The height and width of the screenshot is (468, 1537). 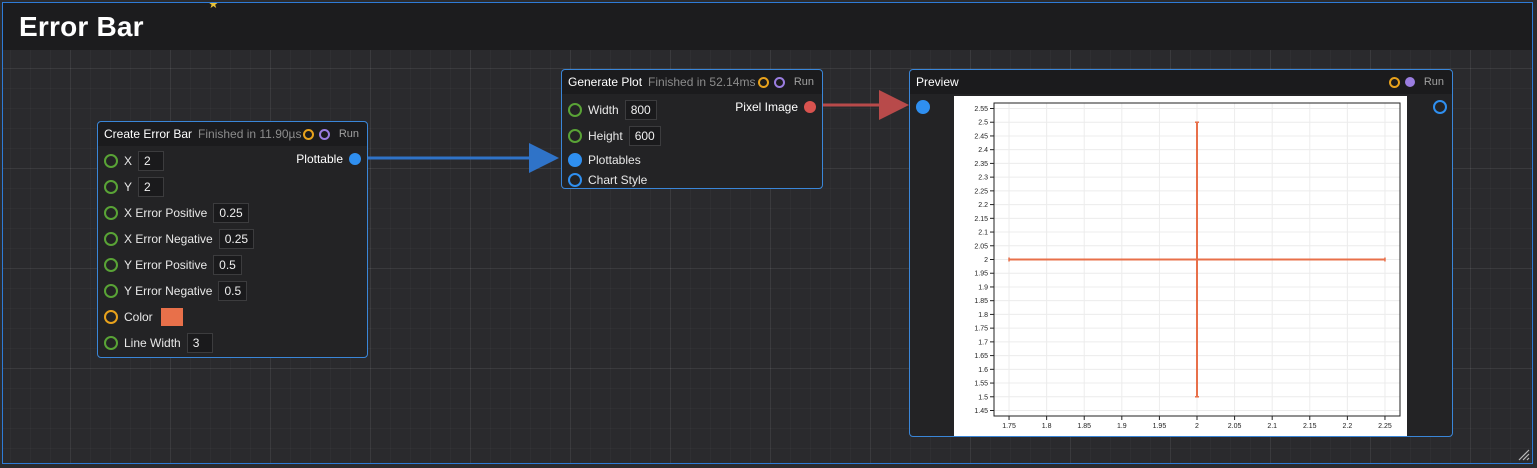 What do you see at coordinates (983, 397) in the screenshot?
I see `y-tick-label: 1.5` at bounding box center [983, 397].